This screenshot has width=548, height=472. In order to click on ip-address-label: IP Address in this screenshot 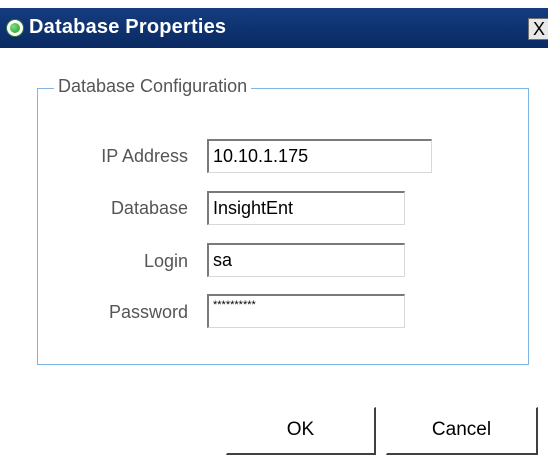, I will do `click(144, 156)`.